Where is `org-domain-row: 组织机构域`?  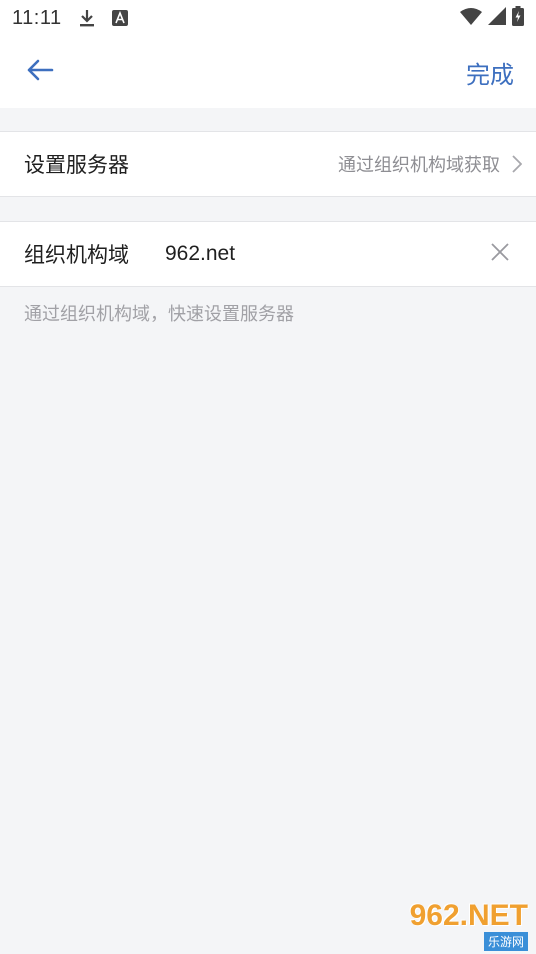 org-domain-row: 组织机构域 is located at coordinates (268, 254).